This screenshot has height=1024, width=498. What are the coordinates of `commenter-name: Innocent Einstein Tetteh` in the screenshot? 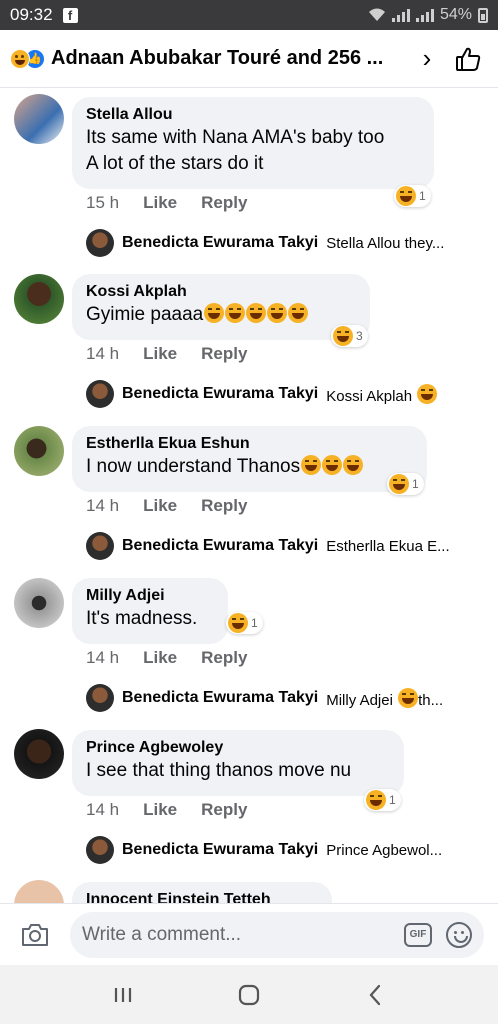 It's located at (202, 896).